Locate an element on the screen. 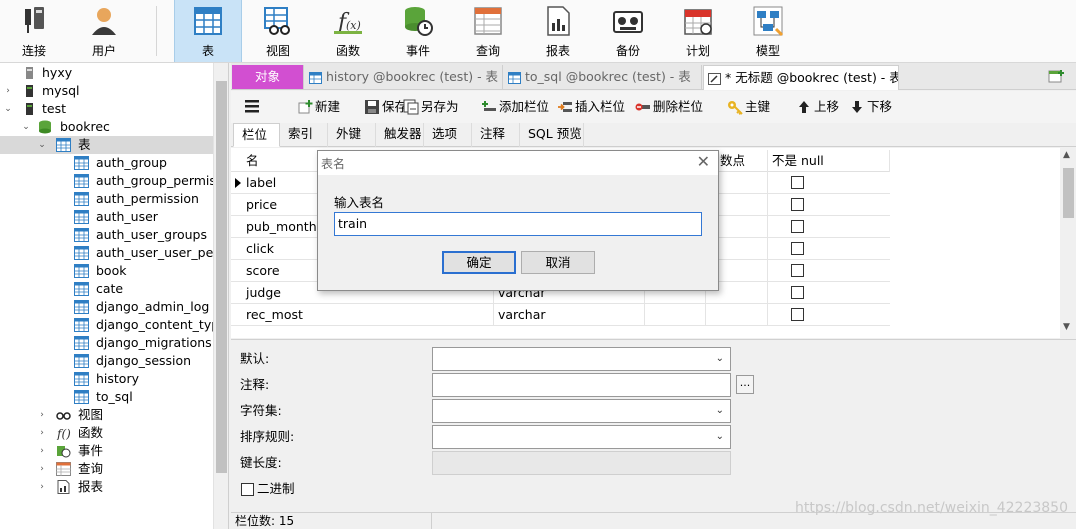  tree-table-item: auth_group is located at coordinates (106, 163).